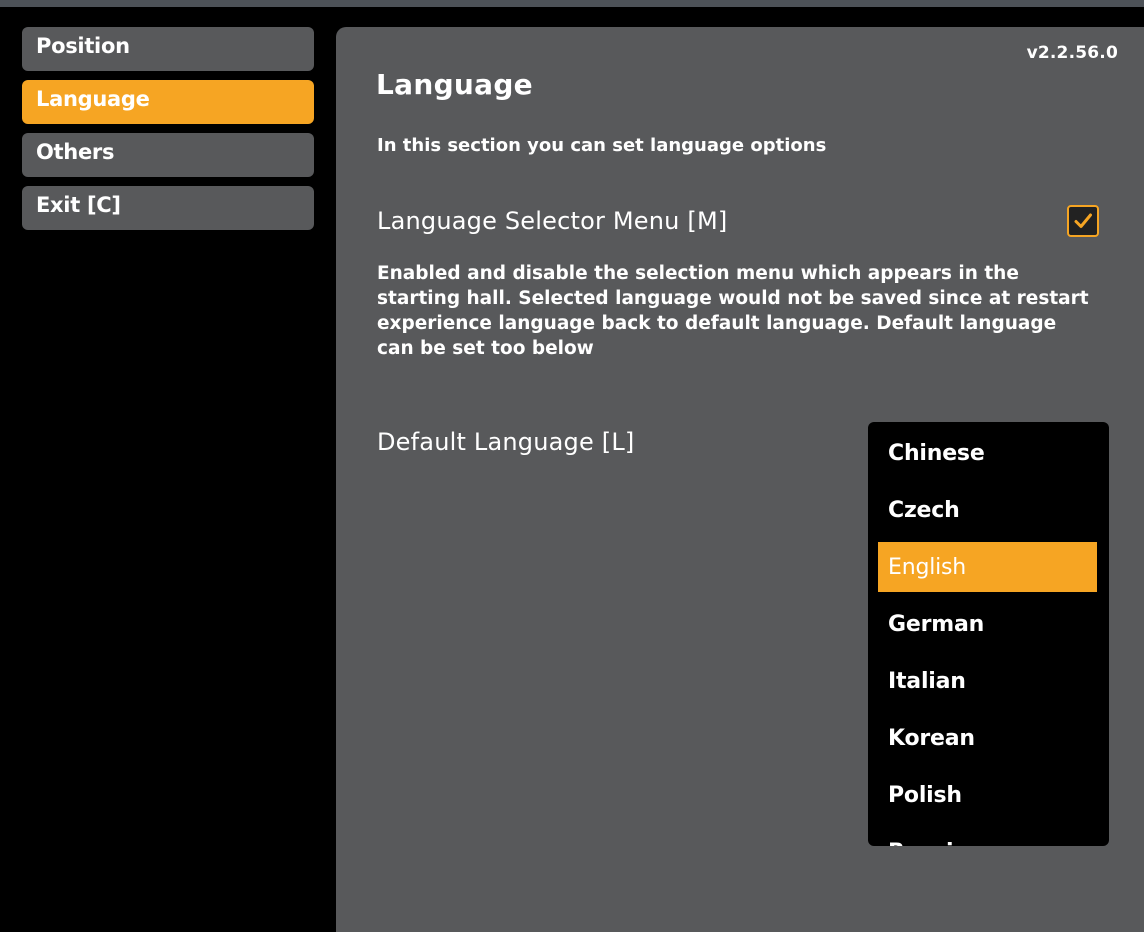 This screenshot has width=1144, height=932. I want to click on language-option-polish: Polish, so click(987, 795).